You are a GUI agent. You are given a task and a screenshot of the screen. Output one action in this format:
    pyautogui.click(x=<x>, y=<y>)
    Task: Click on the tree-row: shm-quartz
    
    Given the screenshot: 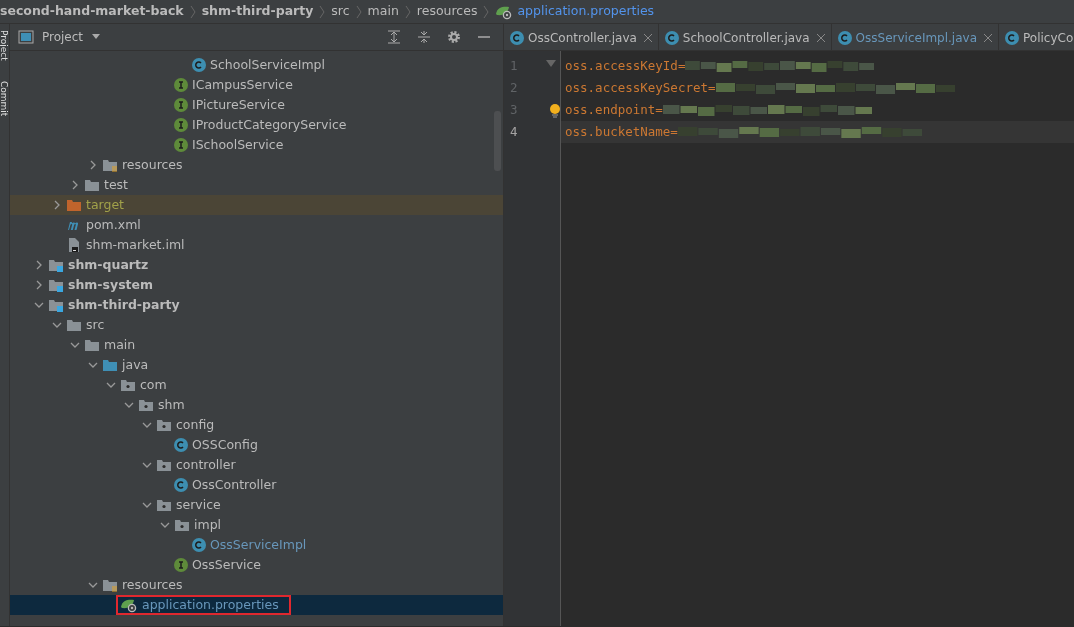 What is the action you would take?
    pyautogui.click(x=256, y=265)
    